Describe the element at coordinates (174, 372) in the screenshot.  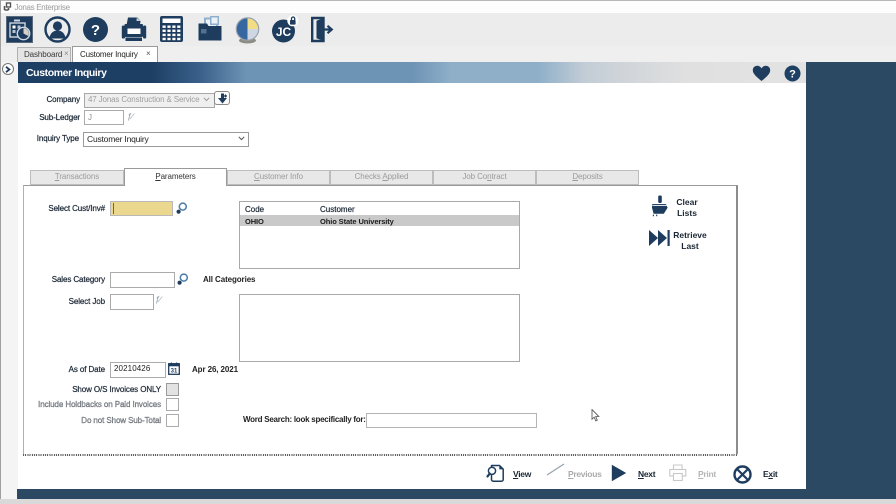
I see `svg-text: 31` at that location.